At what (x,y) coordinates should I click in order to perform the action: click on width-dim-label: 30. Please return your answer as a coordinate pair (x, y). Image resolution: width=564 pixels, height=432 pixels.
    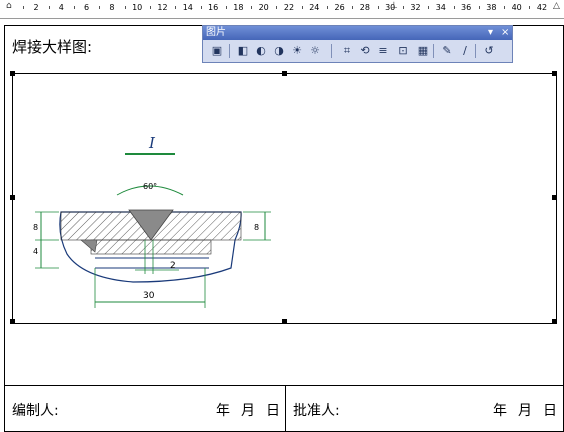
    Looking at the image, I should click on (149, 296).